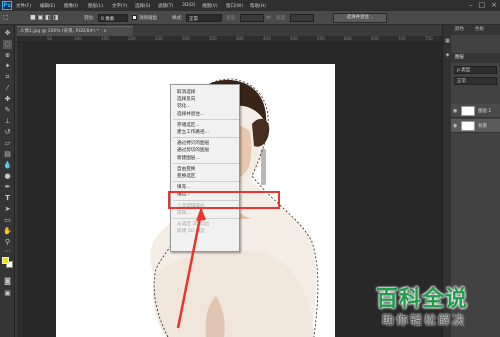 Image resolution: width=500 pixels, height=337 pixels. What do you see at coordinates (479, 30) in the screenshot?
I see `tab-swatches: 色板` at bounding box center [479, 30].